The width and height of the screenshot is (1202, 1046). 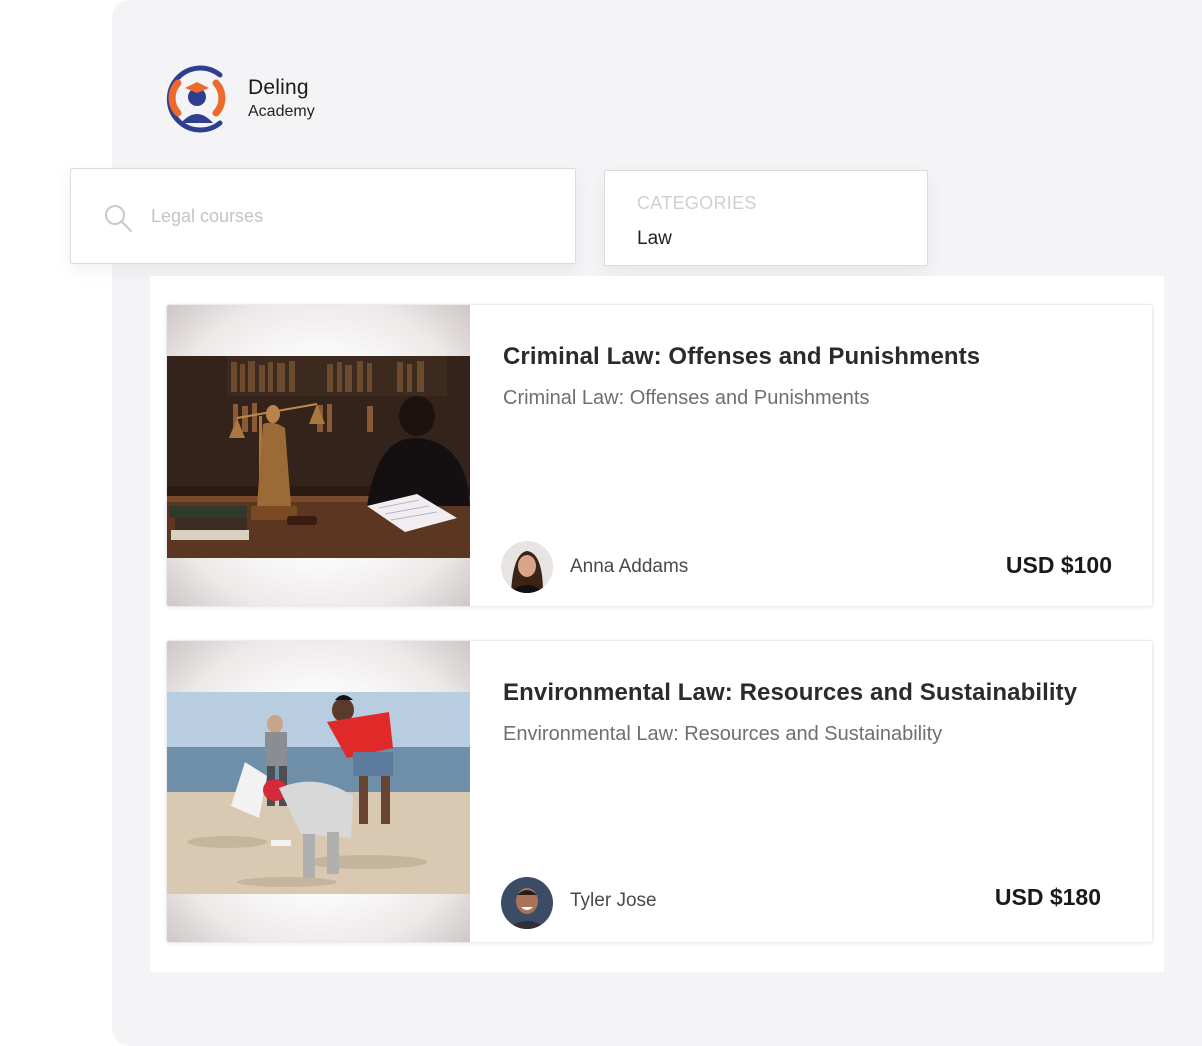 I want to click on category-select: CATEGORIES Law, so click(x=766, y=218).